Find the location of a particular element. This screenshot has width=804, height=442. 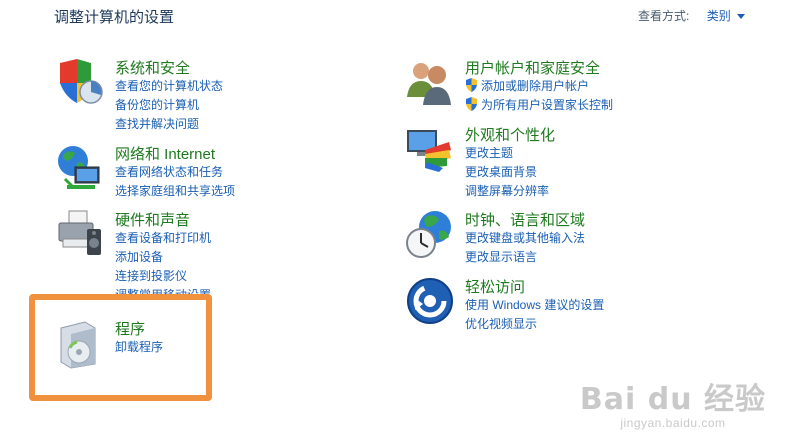

category-title: 外观和个性化 is located at coordinates (510, 134).